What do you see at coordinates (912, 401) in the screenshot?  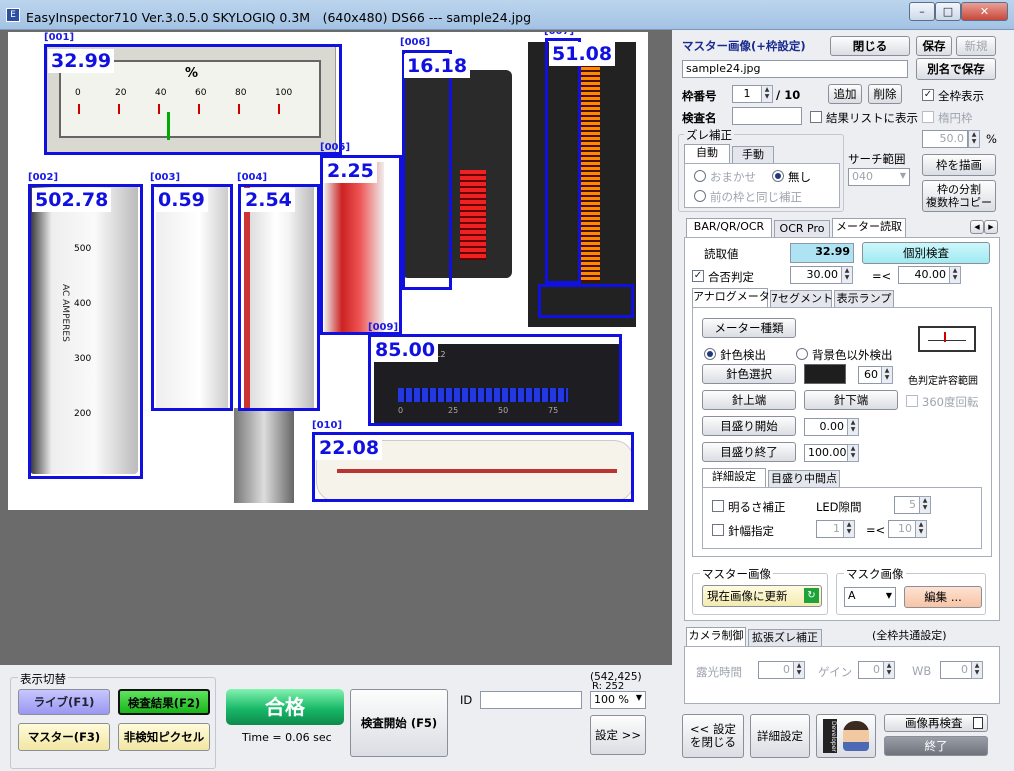 I see `rotation360-checkbox` at bounding box center [912, 401].